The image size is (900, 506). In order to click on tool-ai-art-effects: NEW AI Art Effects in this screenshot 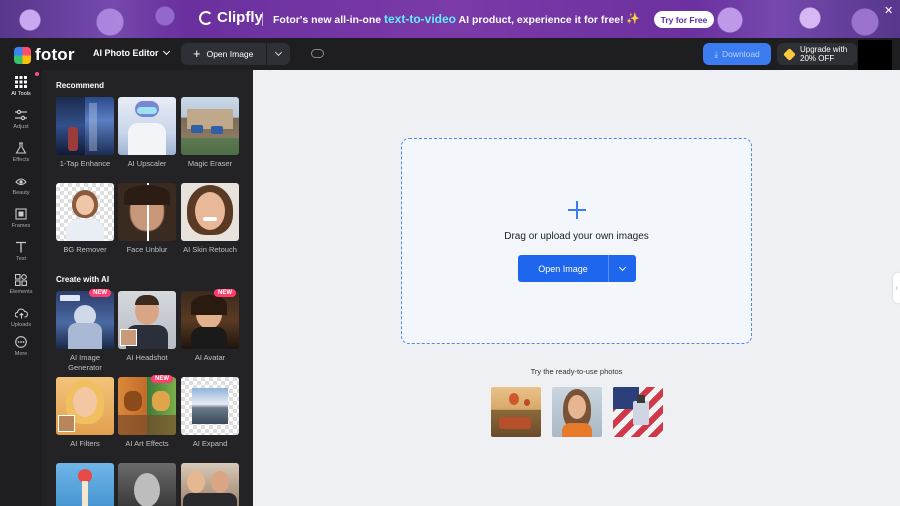, I will do `click(147, 412)`.